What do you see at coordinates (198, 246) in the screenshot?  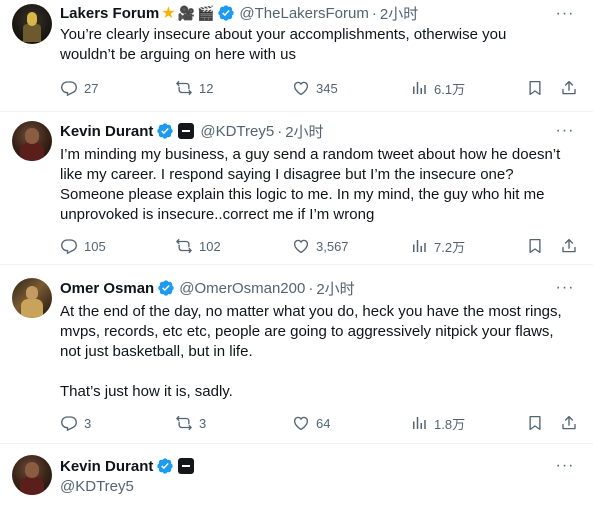 I see `retweet-button: 102` at bounding box center [198, 246].